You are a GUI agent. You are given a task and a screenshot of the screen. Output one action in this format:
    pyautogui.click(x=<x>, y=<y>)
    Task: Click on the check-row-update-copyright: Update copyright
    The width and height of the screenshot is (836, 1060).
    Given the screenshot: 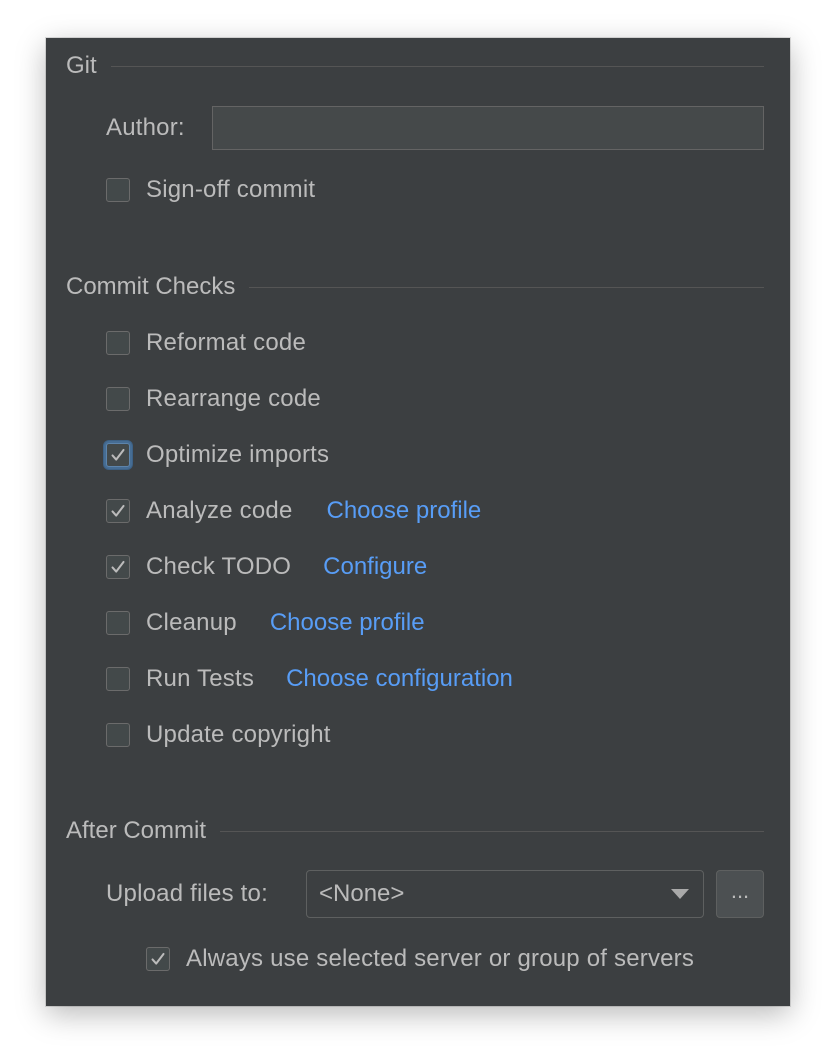 What is the action you would take?
    pyautogui.click(x=218, y=735)
    